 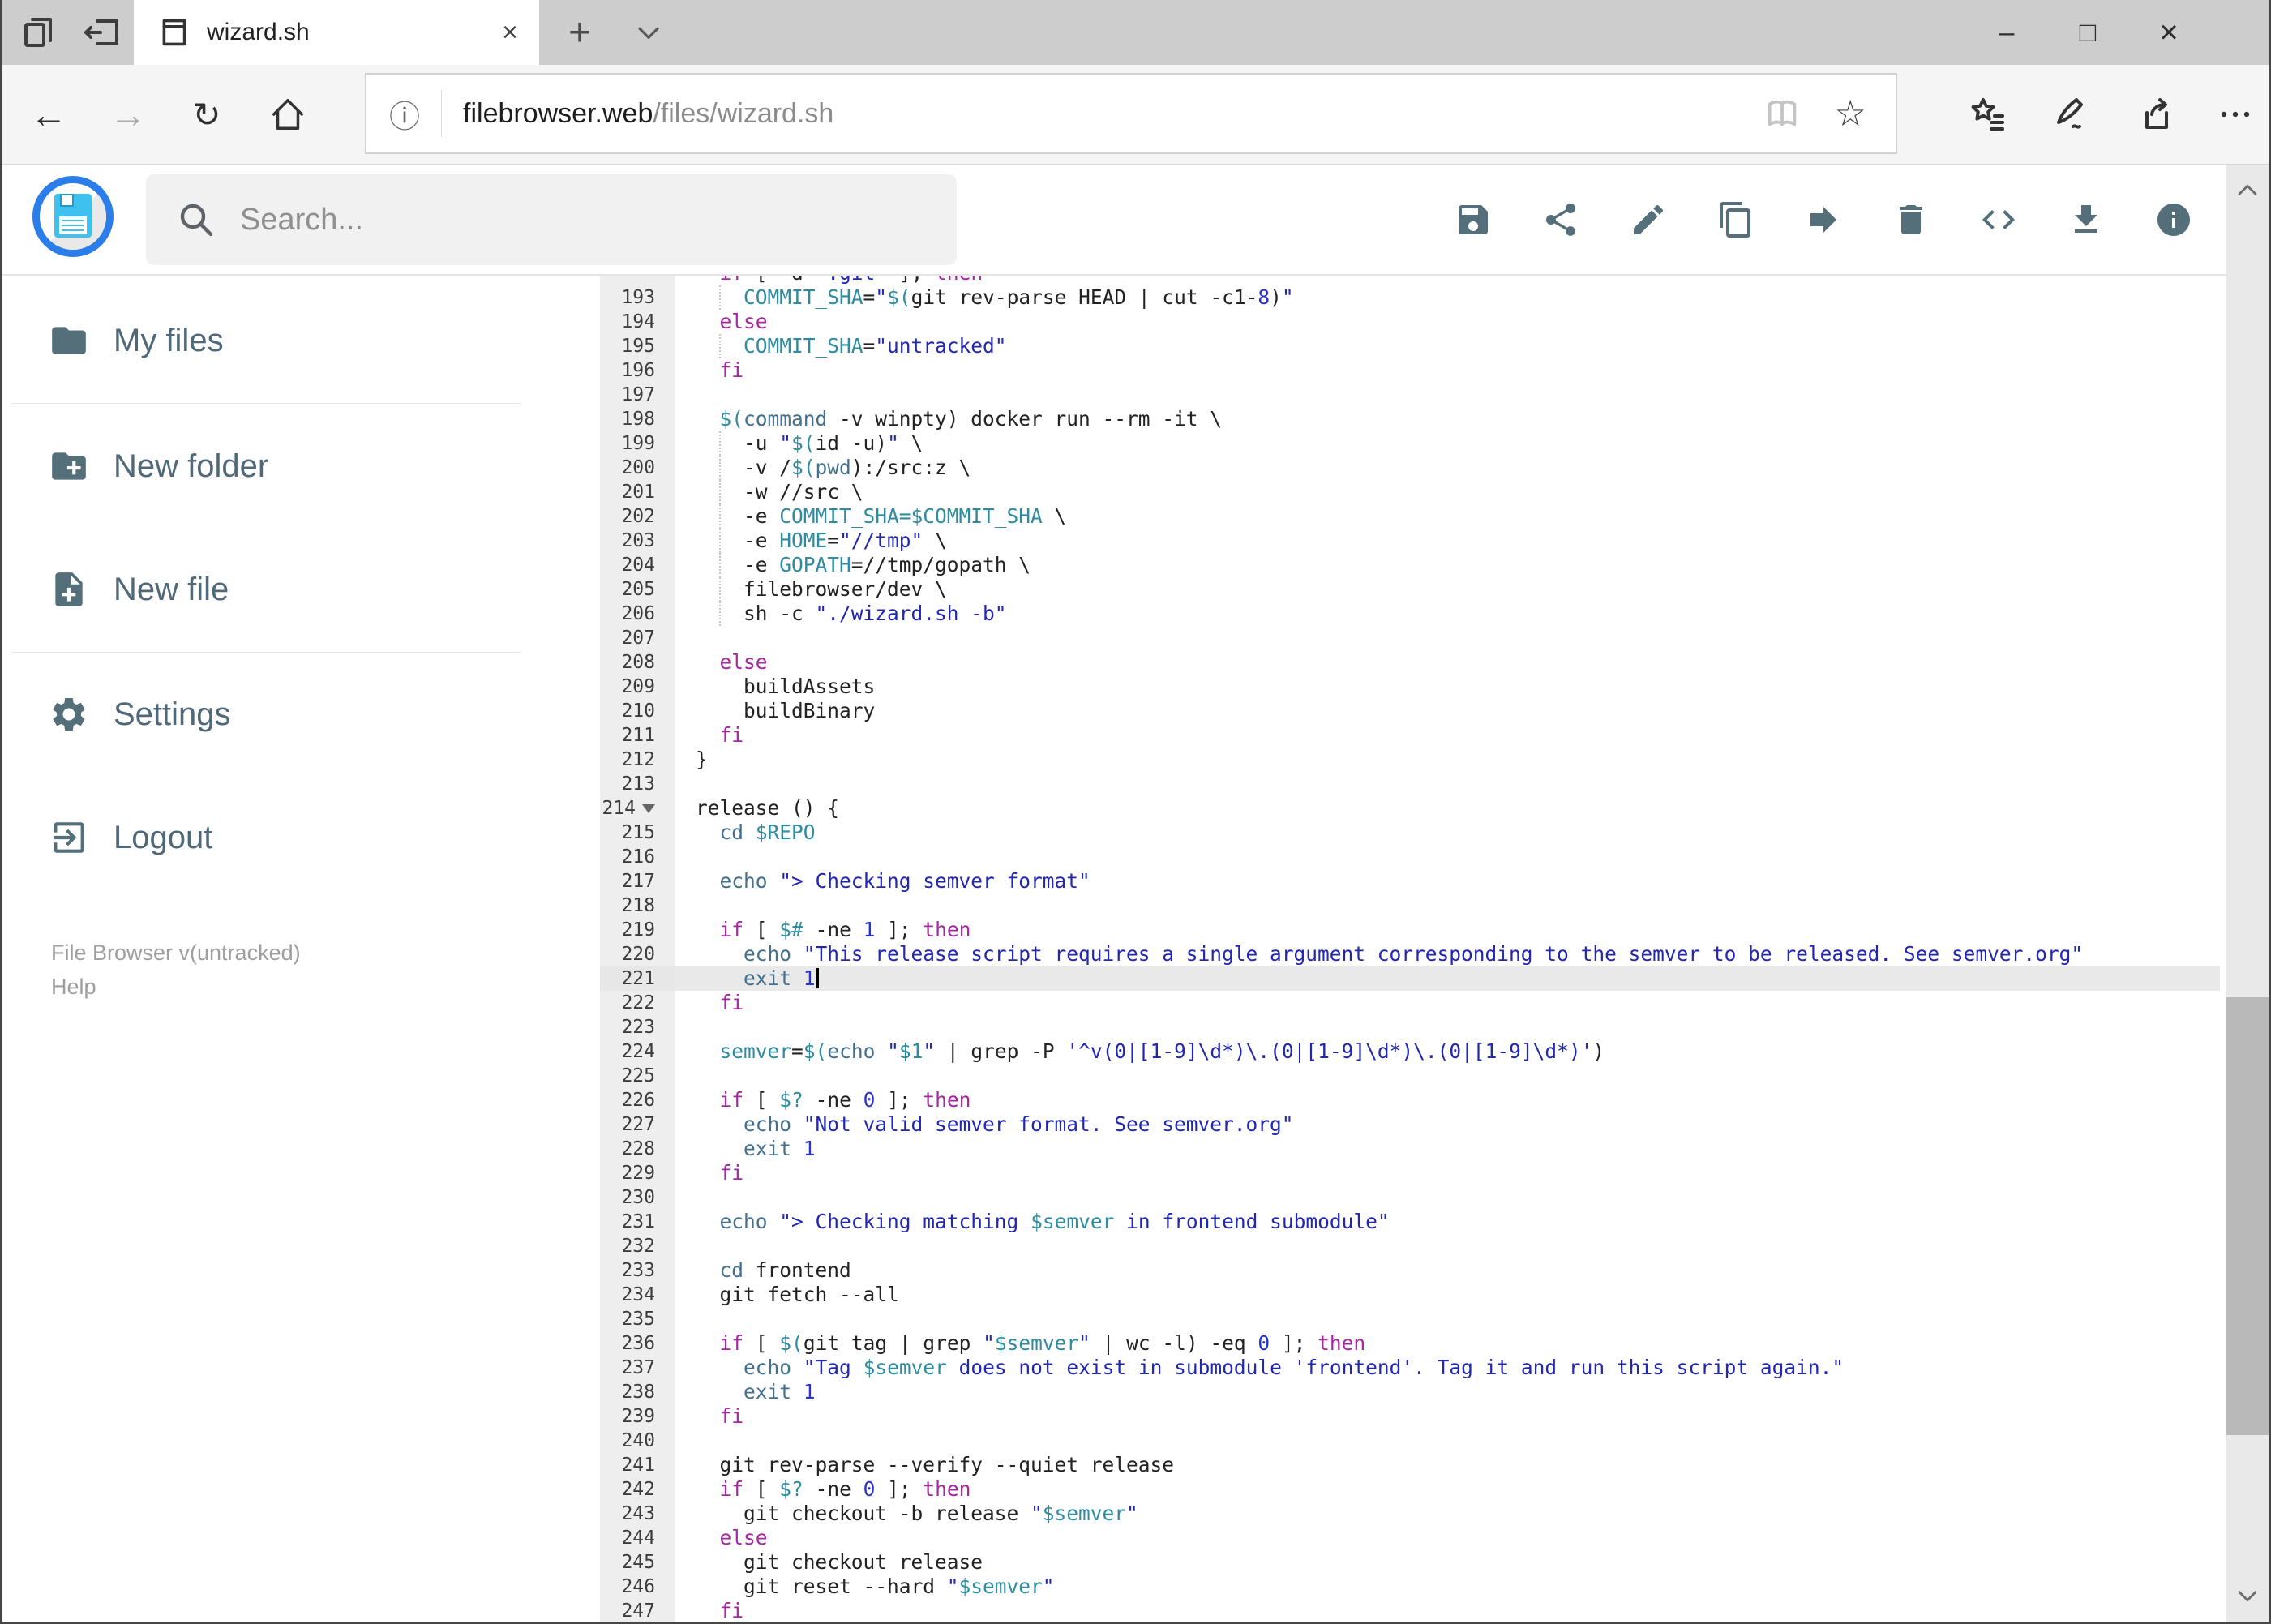 I want to click on editor-line: 212}, so click(x=1410, y=760).